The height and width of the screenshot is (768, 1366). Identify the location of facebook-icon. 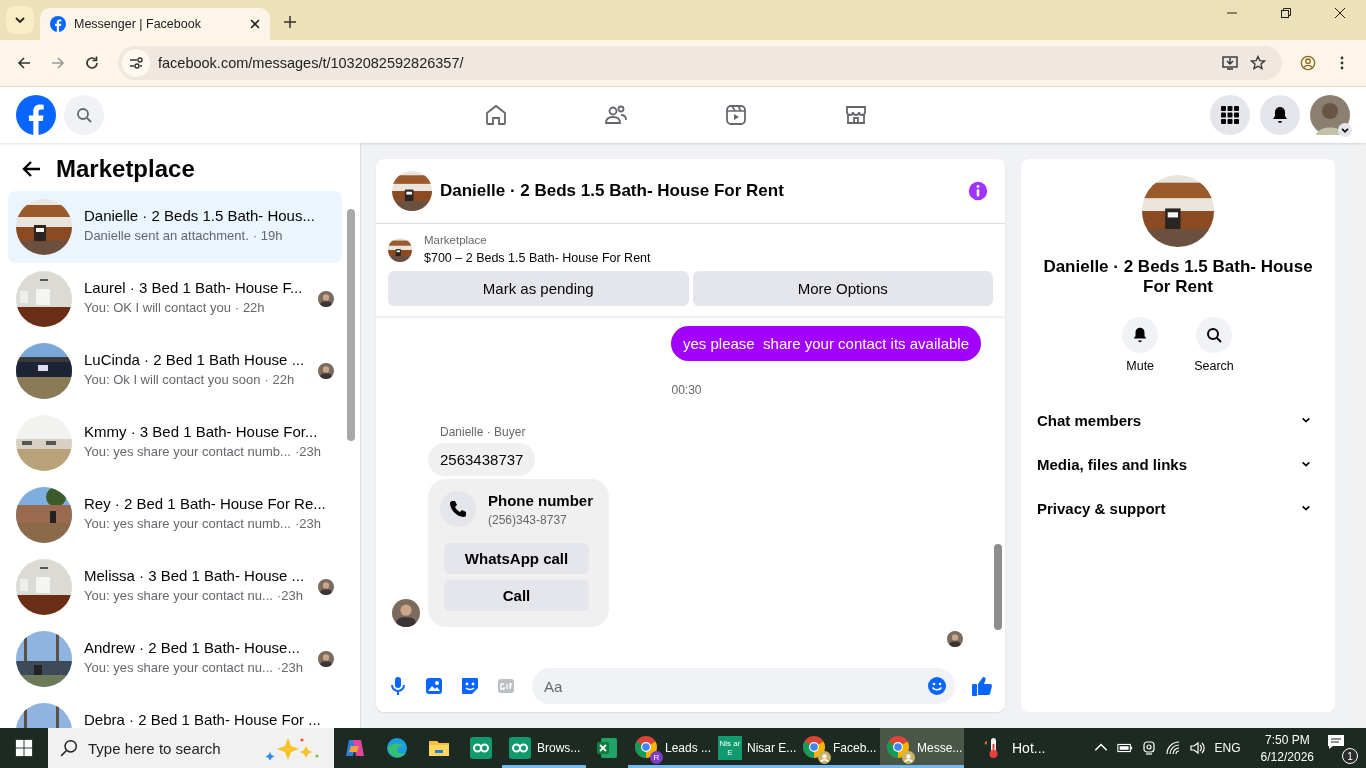
(58, 24).